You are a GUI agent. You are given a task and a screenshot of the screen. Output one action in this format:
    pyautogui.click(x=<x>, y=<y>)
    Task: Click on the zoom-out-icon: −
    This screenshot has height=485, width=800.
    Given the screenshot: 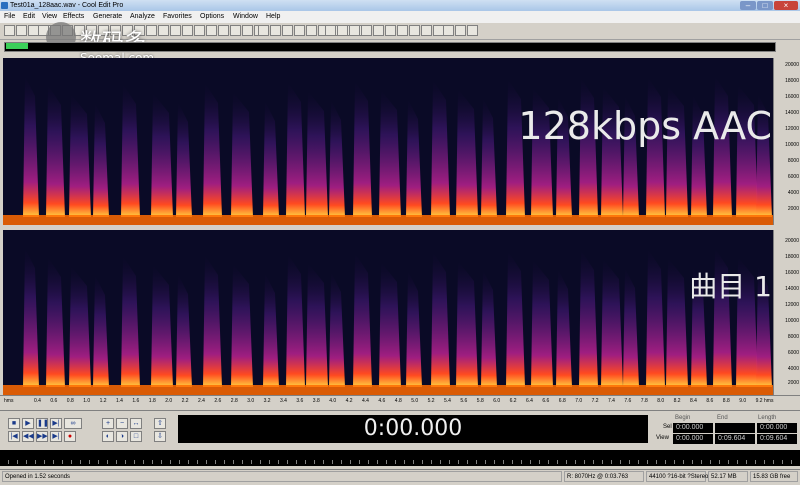 What is the action you would take?
    pyautogui.click(x=122, y=423)
    